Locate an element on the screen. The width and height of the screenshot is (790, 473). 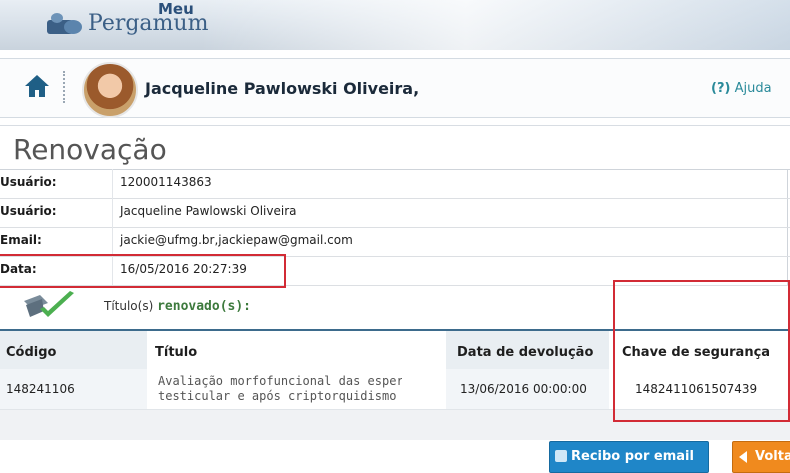
help-link: (?) Ajuda is located at coordinates (741, 88).